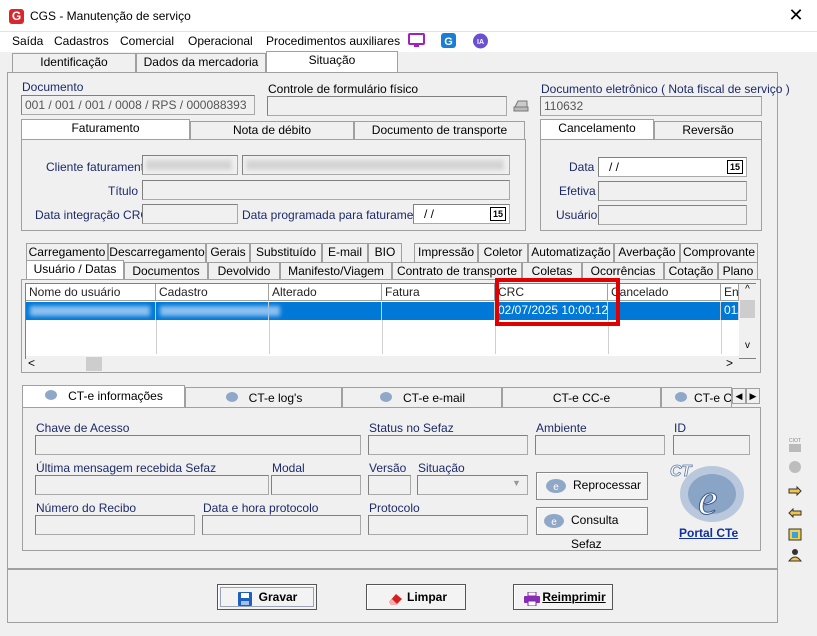 The width and height of the screenshot is (817, 636). I want to click on col-fatura: Fatura, so click(438, 292).